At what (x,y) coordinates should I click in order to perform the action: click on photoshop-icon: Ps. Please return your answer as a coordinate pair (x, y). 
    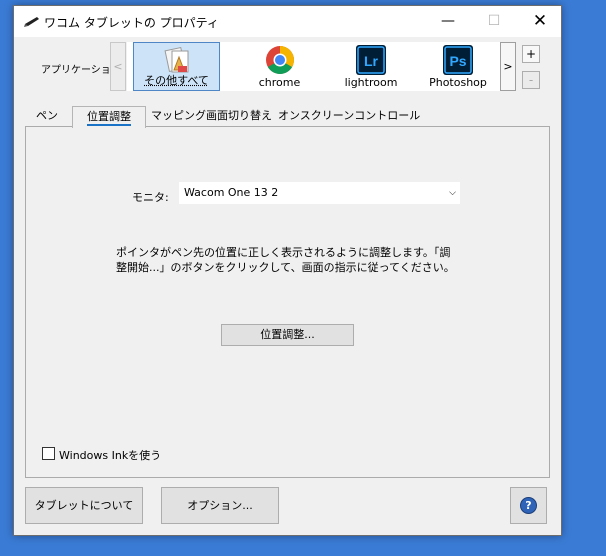
    Looking at the image, I should click on (458, 61).